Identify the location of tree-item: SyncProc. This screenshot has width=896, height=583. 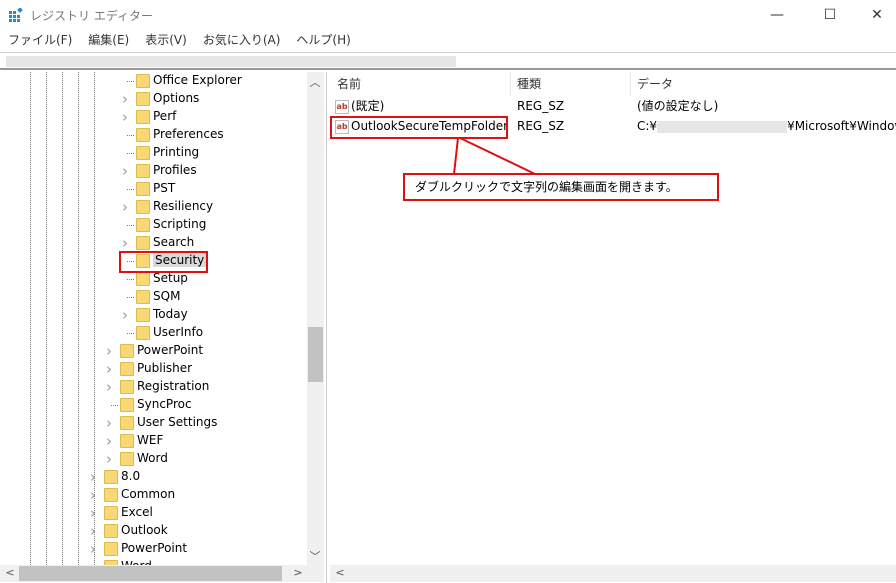
(152, 405).